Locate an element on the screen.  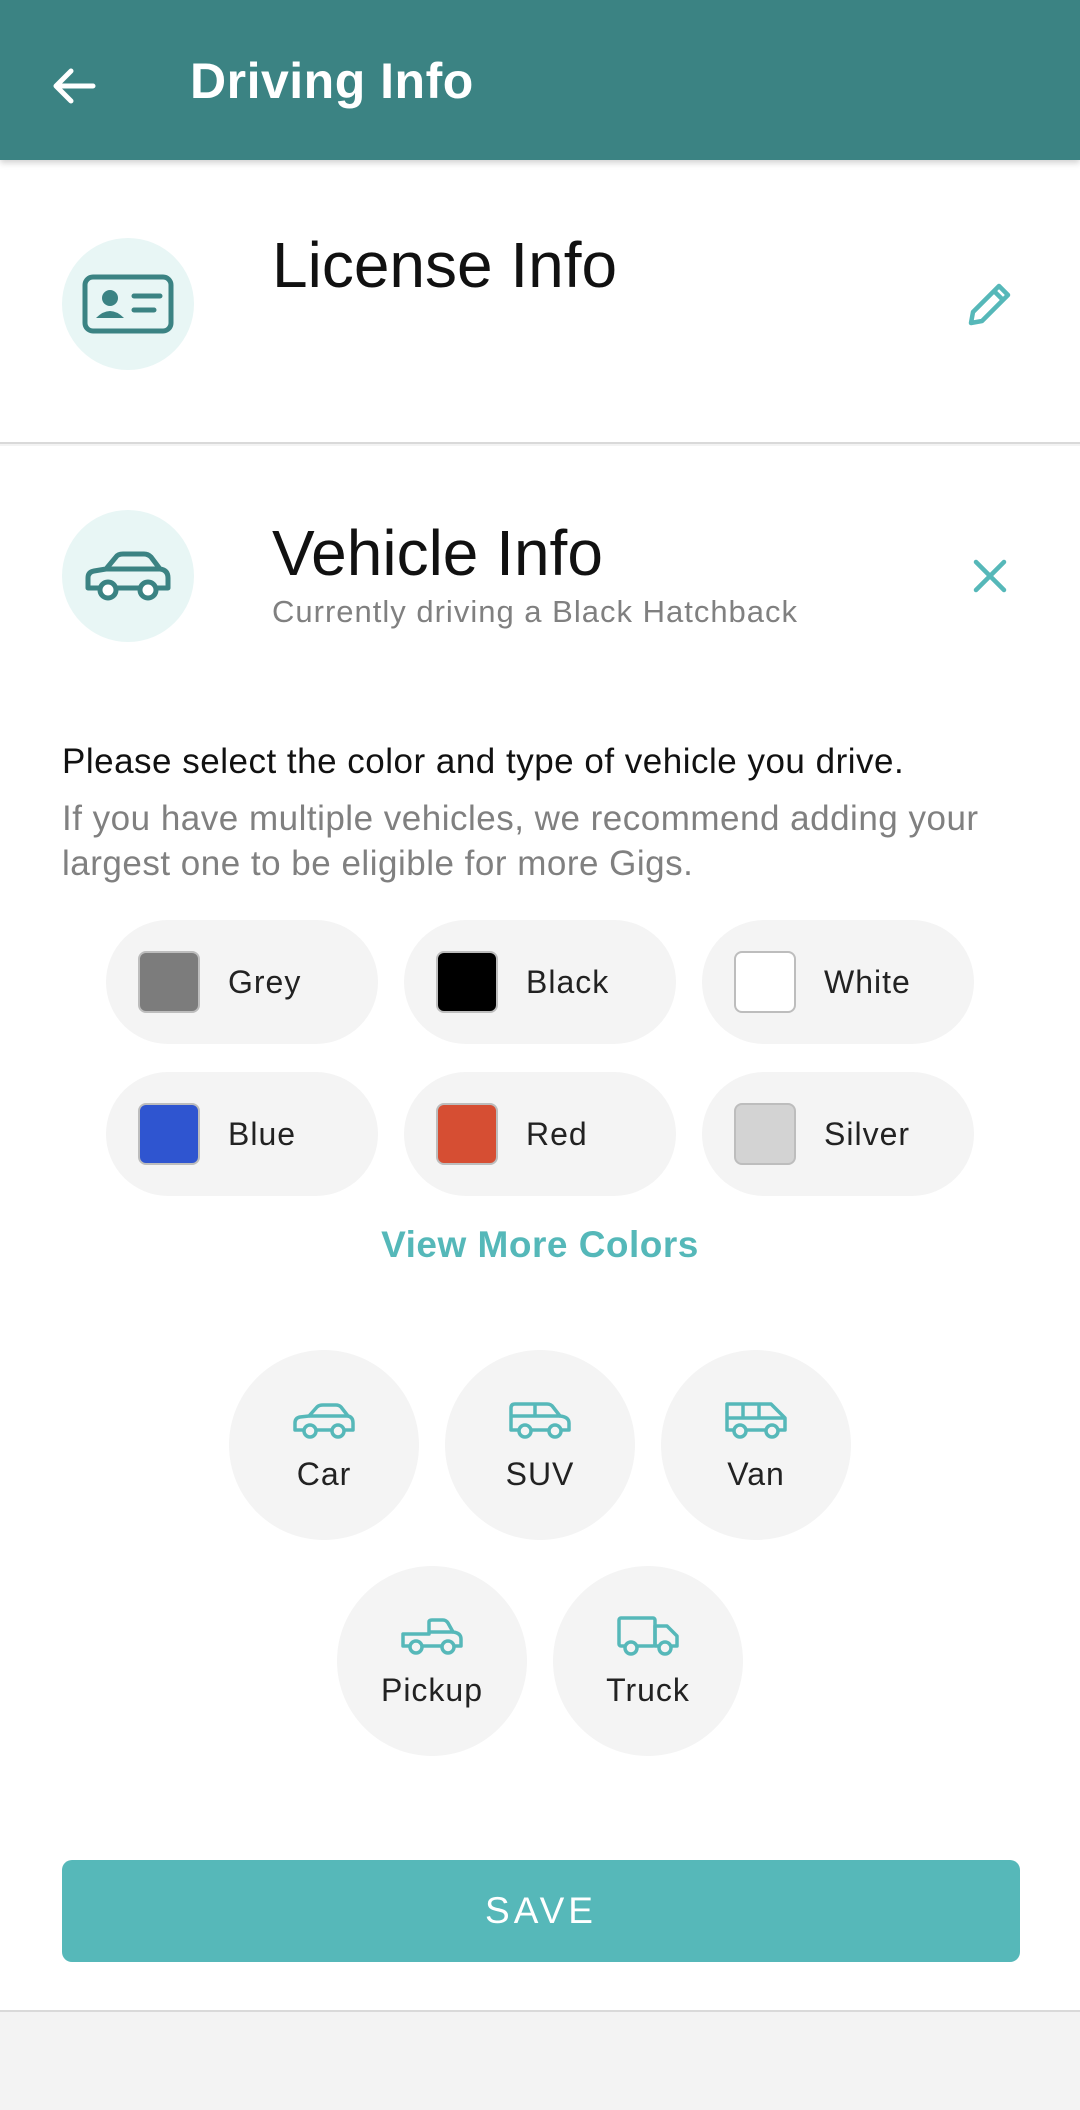
van-icon is located at coordinates (756, 1420).